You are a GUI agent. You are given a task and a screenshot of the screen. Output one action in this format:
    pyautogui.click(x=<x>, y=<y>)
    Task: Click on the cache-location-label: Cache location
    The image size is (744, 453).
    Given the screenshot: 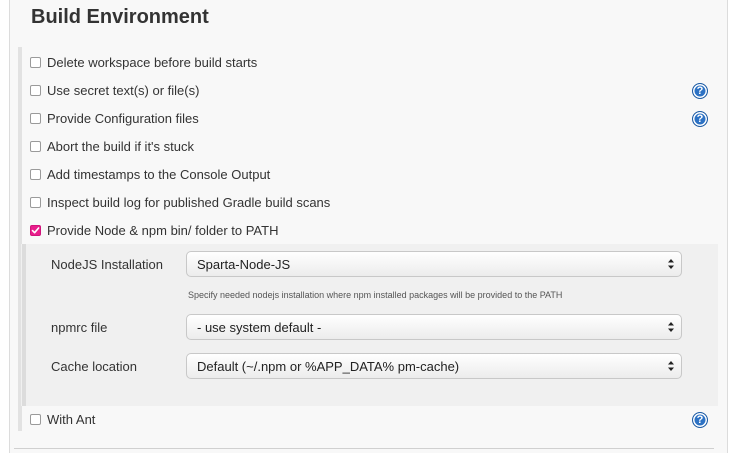 What is the action you would take?
    pyautogui.click(x=94, y=366)
    